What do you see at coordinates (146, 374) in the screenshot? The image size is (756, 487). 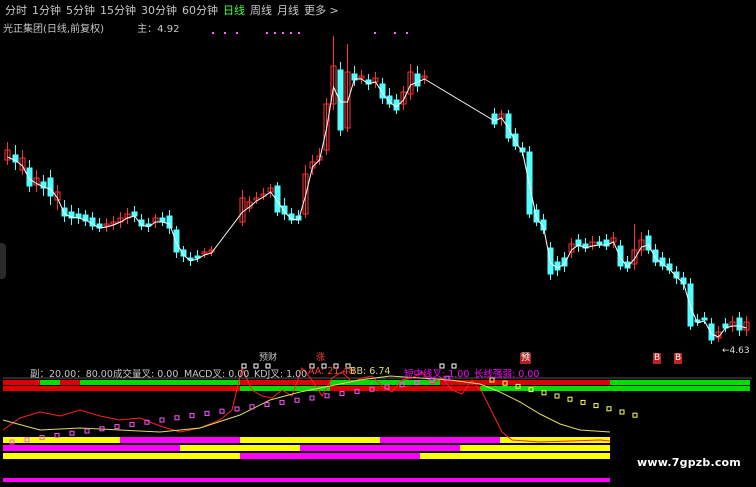 I see `volume-cross-label: 成交量叉: 0.00` at bounding box center [146, 374].